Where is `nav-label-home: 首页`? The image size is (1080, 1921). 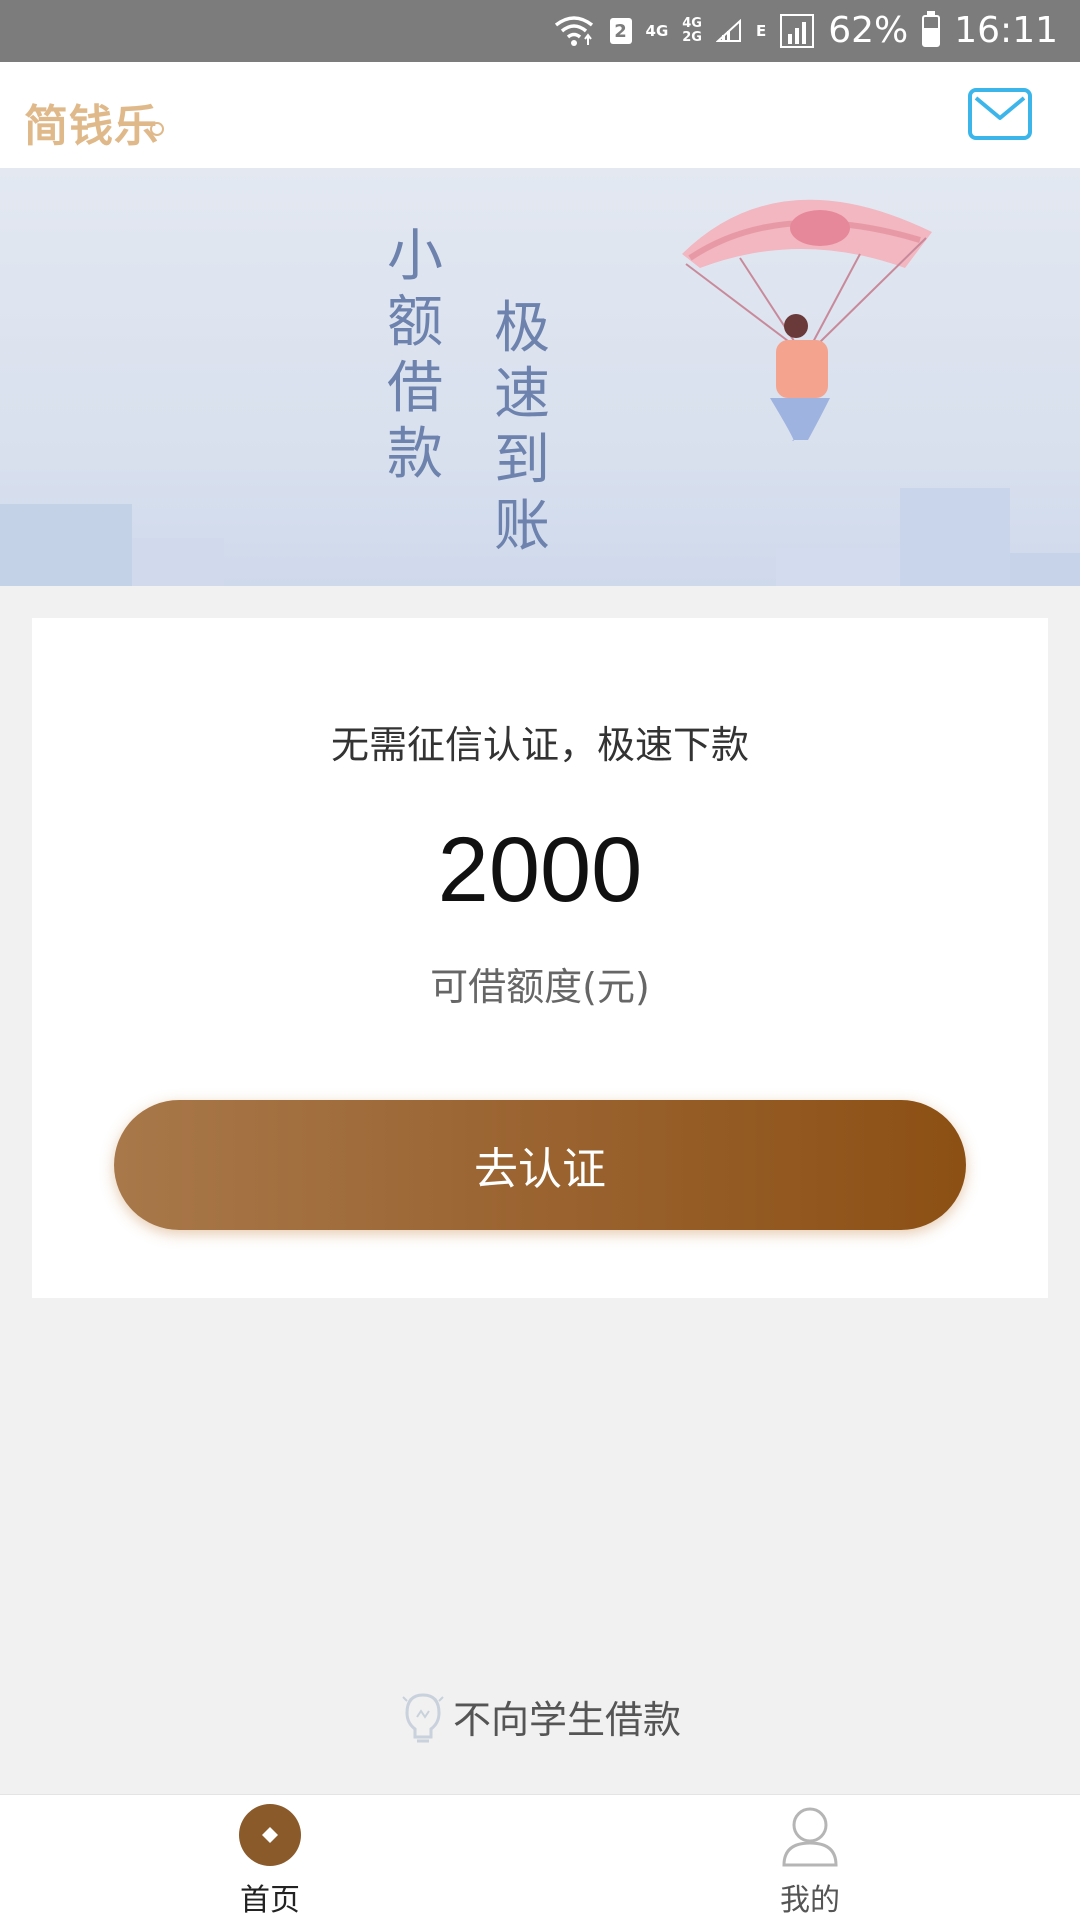
nav-label-home: 首页 is located at coordinates (270, 1900).